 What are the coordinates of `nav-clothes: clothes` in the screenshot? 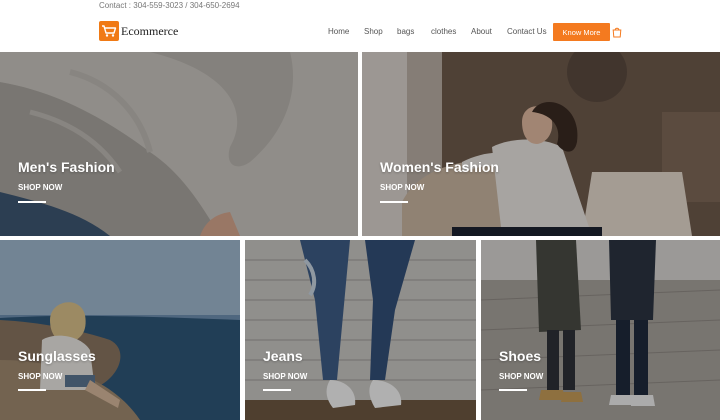 It's located at (443, 32).